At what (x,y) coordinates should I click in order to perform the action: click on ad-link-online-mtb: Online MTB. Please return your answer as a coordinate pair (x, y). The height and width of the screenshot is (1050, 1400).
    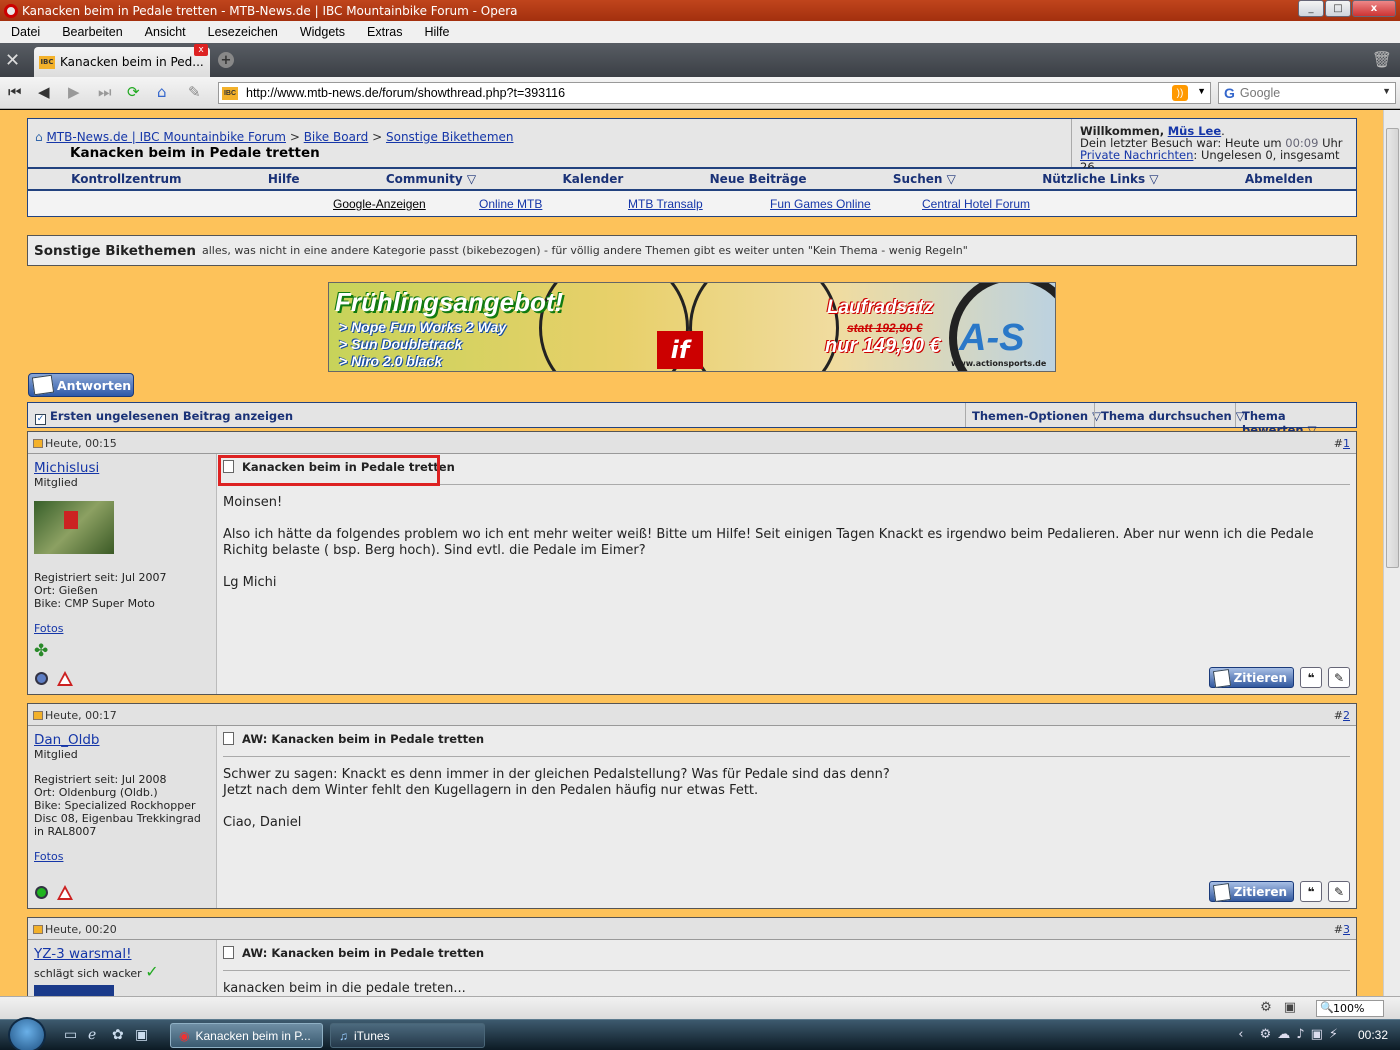
    Looking at the image, I should click on (510, 204).